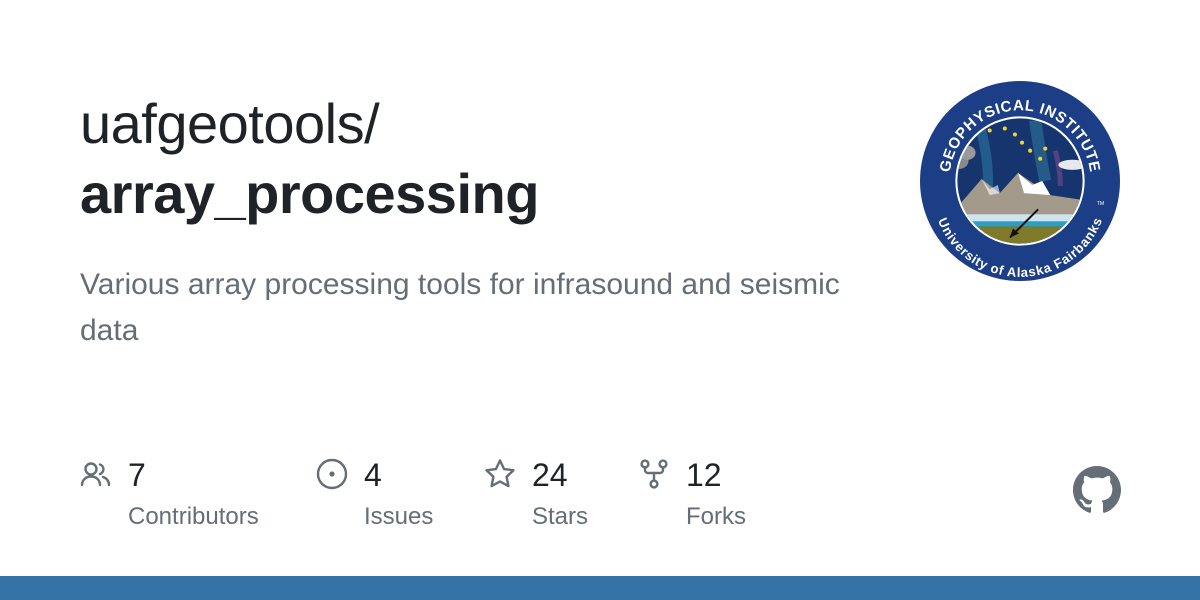 The width and height of the screenshot is (1200, 600). Describe the element at coordinates (550, 475) in the screenshot. I see `stars-count: 24` at that location.